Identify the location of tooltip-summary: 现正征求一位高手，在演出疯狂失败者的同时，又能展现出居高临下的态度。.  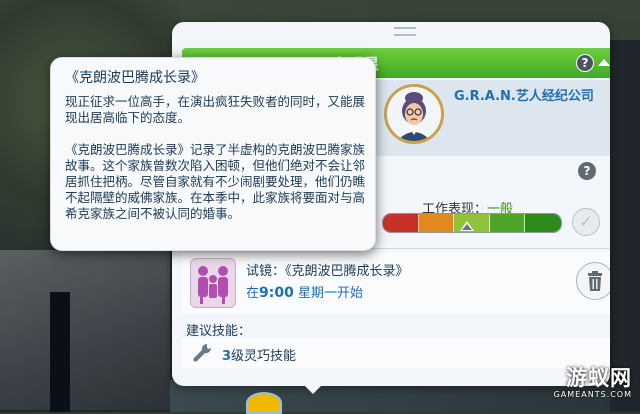
(215, 109).